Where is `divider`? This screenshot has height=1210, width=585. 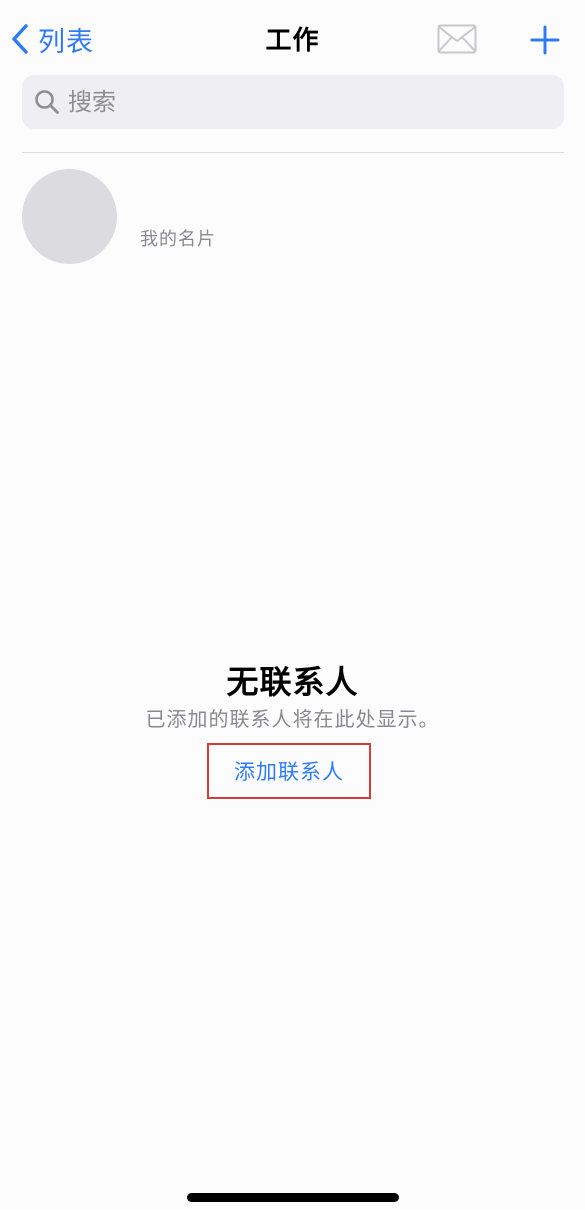
divider is located at coordinates (293, 152).